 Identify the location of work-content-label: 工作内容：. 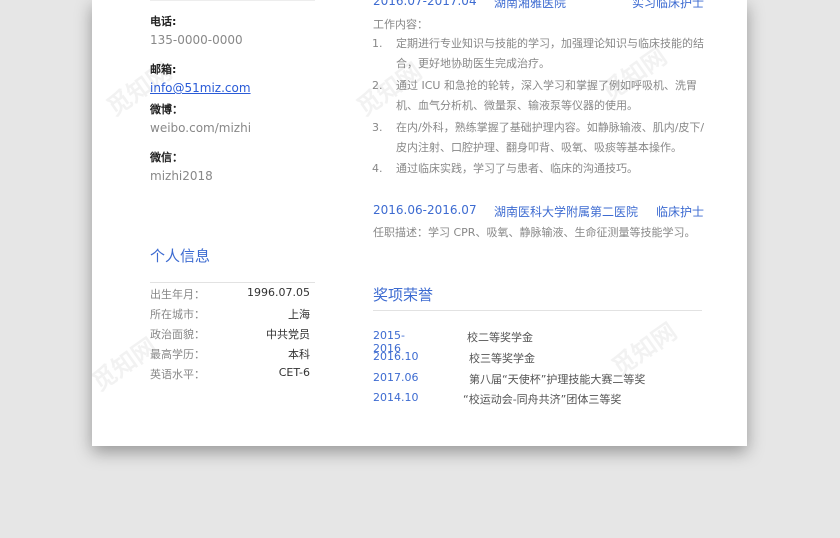
(400, 24).